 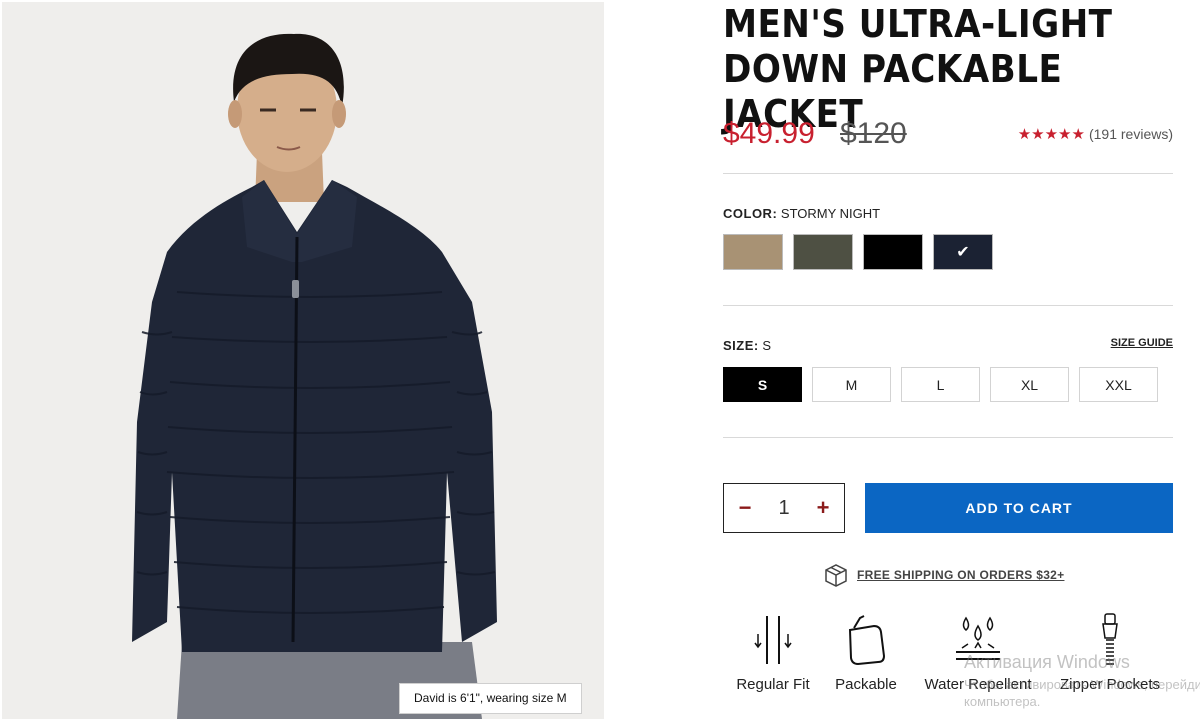 What do you see at coordinates (1142, 343) in the screenshot?
I see `size-guide-link: SIZE GUIDE` at bounding box center [1142, 343].